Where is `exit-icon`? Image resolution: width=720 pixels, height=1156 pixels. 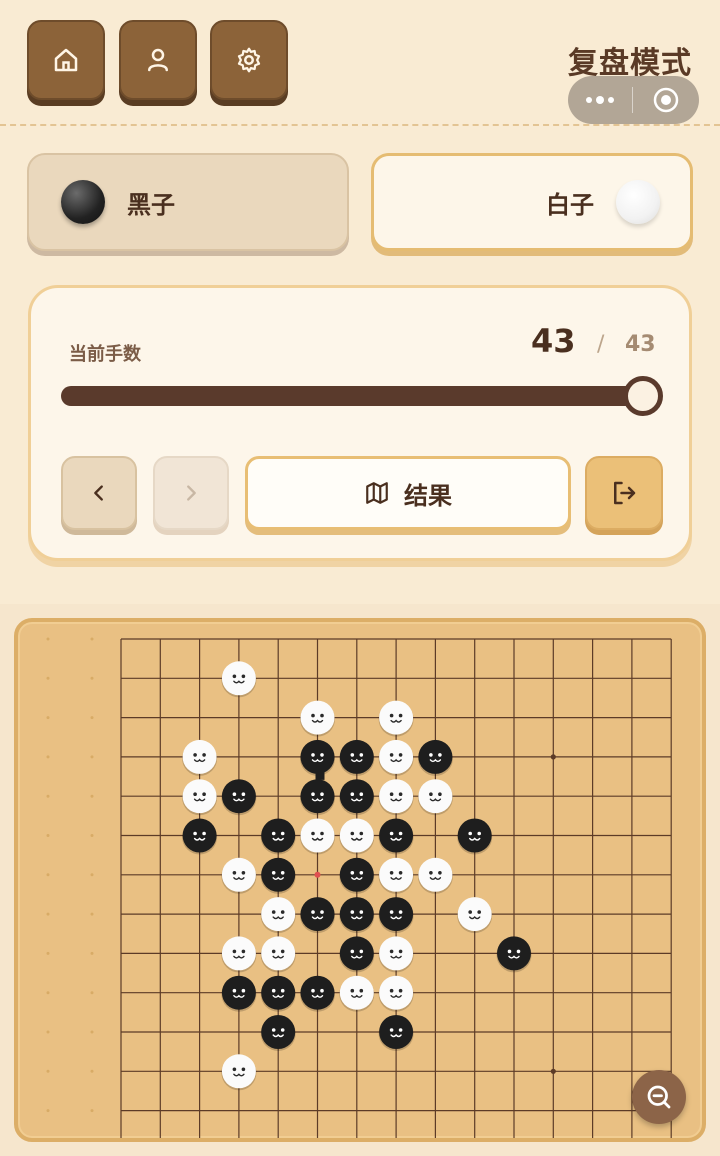 exit-icon is located at coordinates (625, 493).